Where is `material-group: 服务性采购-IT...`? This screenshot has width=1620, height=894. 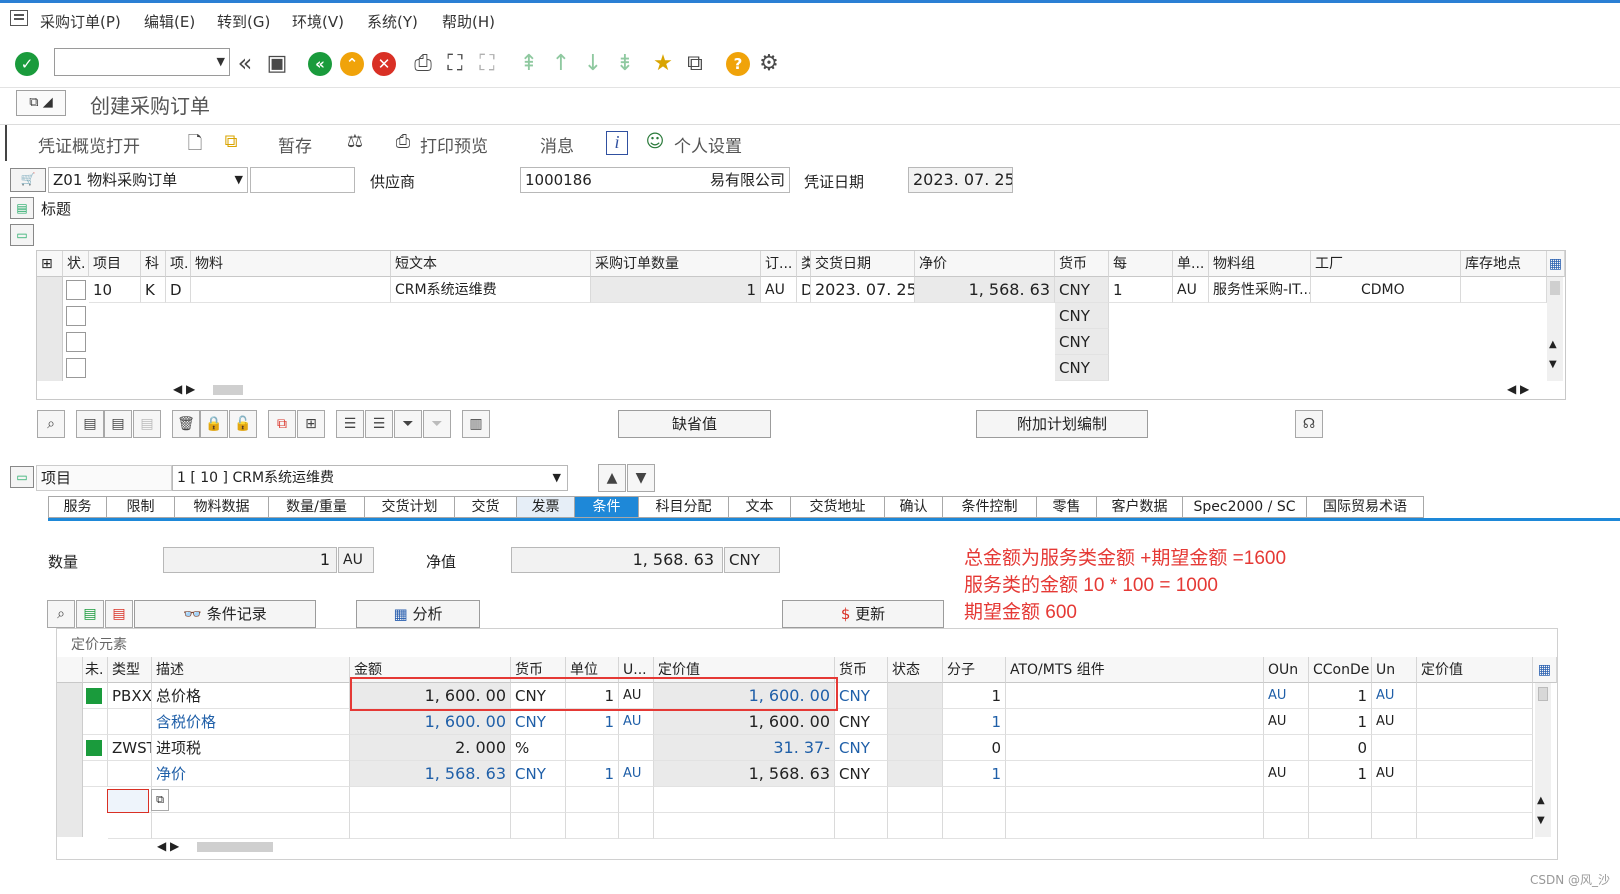 material-group: 服务性采购-IT... is located at coordinates (1260, 290).